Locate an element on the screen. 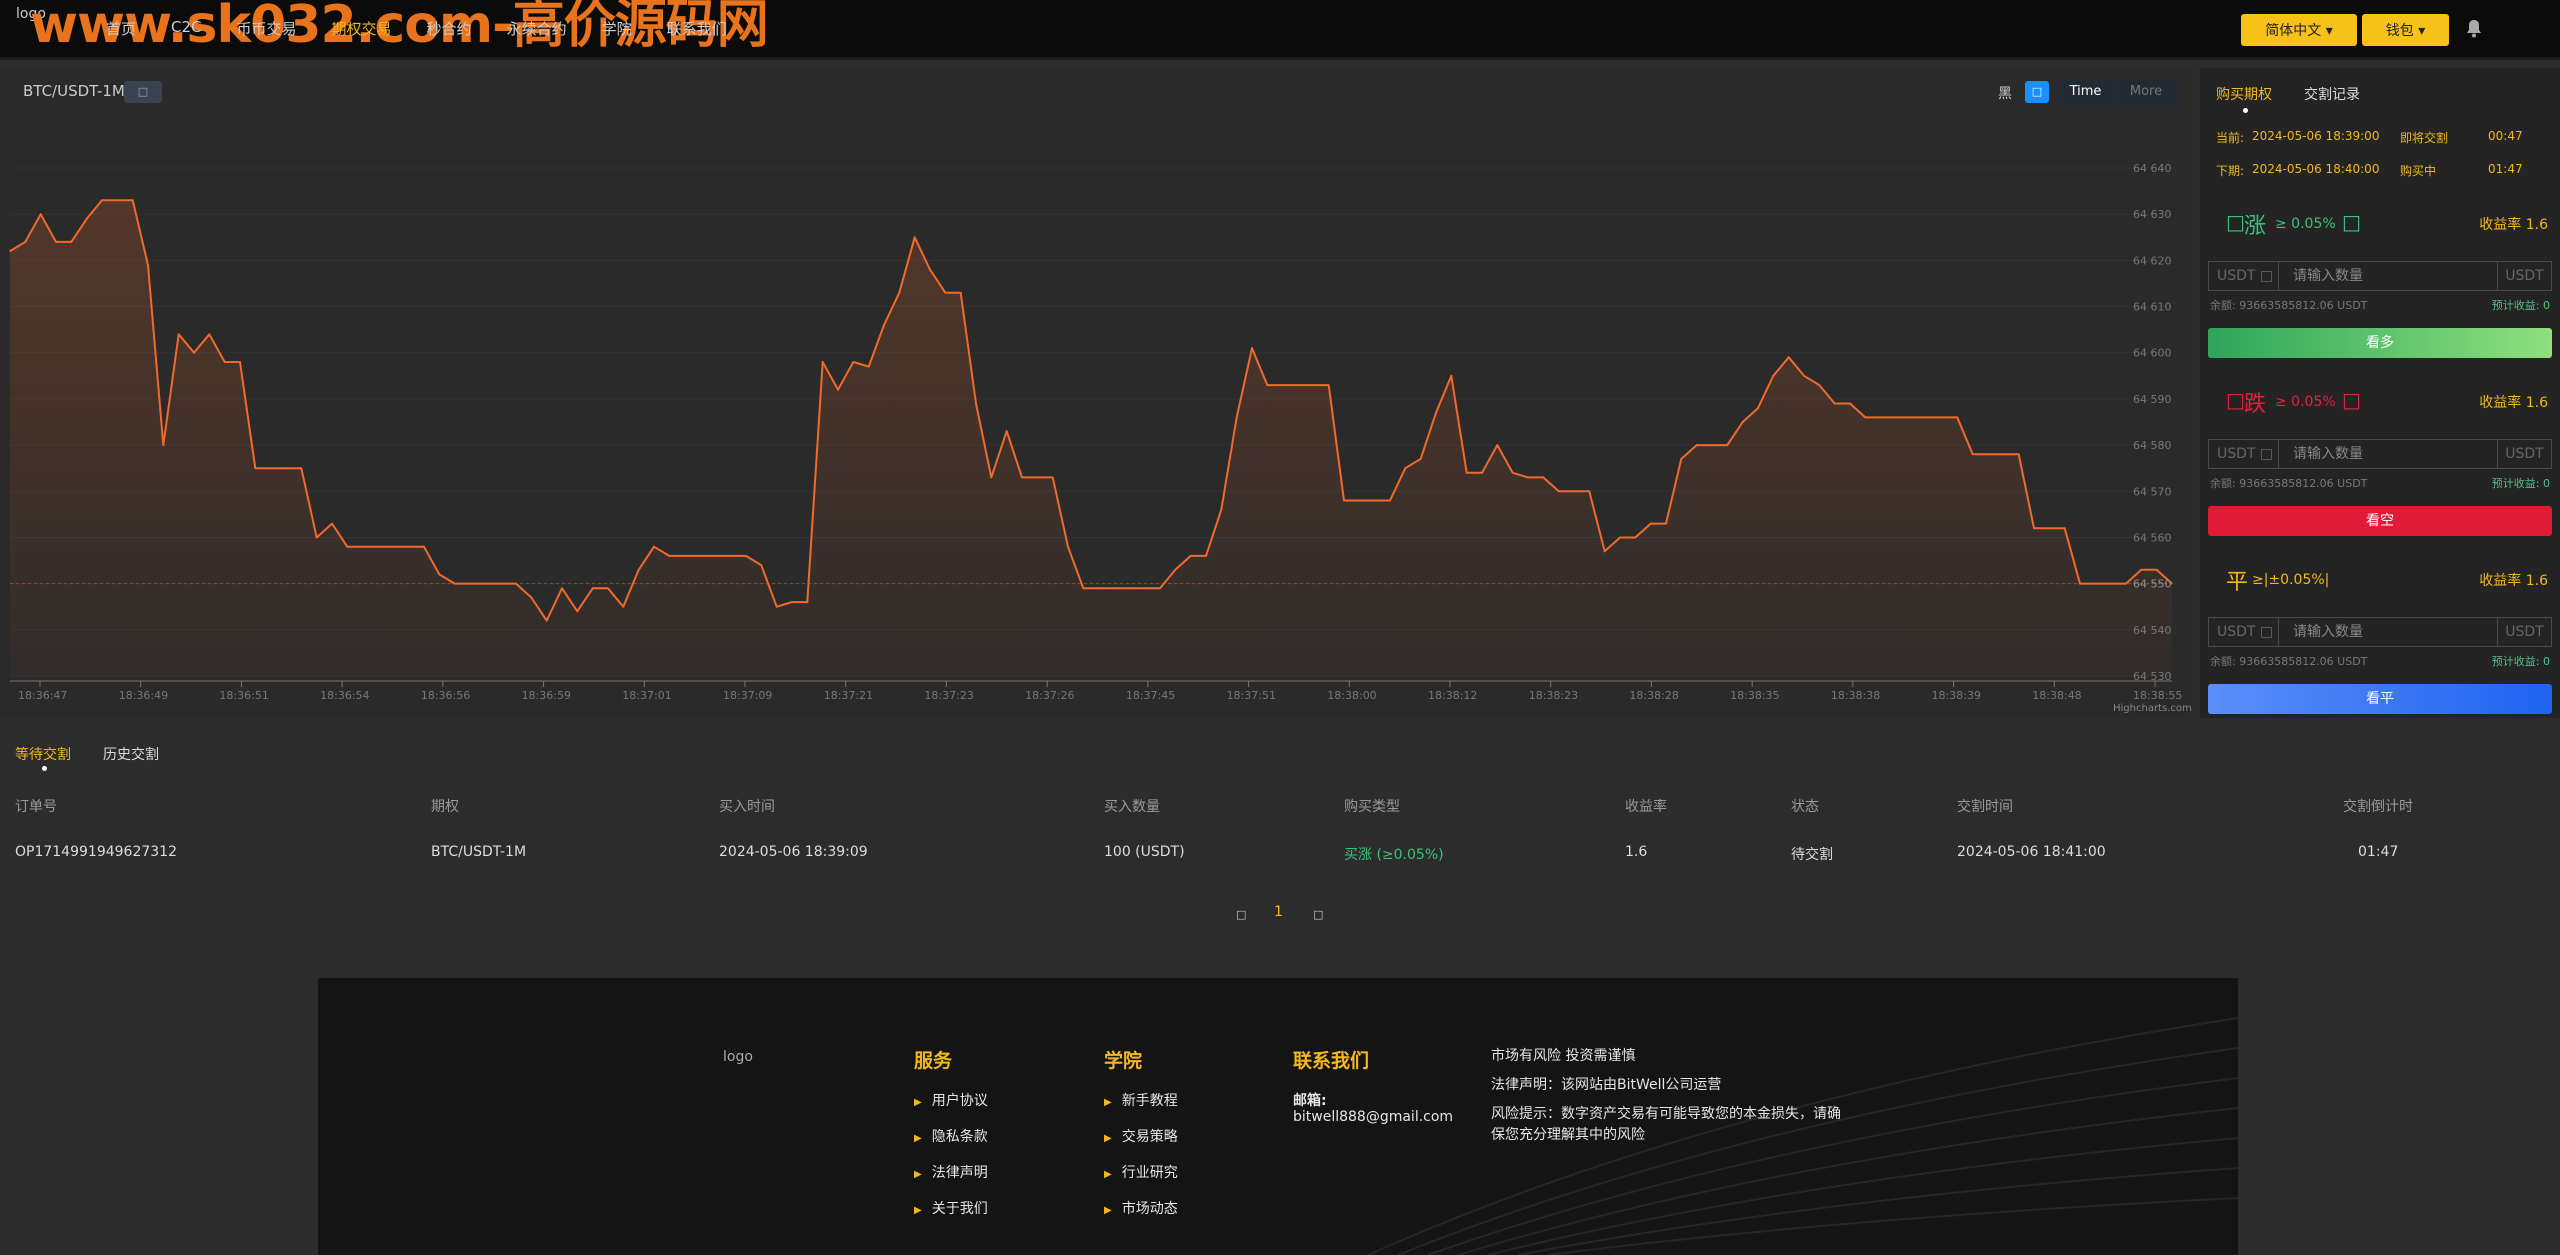 Image resolution: width=2560 pixels, height=1255 pixels. buy-up-button: 看多 is located at coordinates (2380, 343).